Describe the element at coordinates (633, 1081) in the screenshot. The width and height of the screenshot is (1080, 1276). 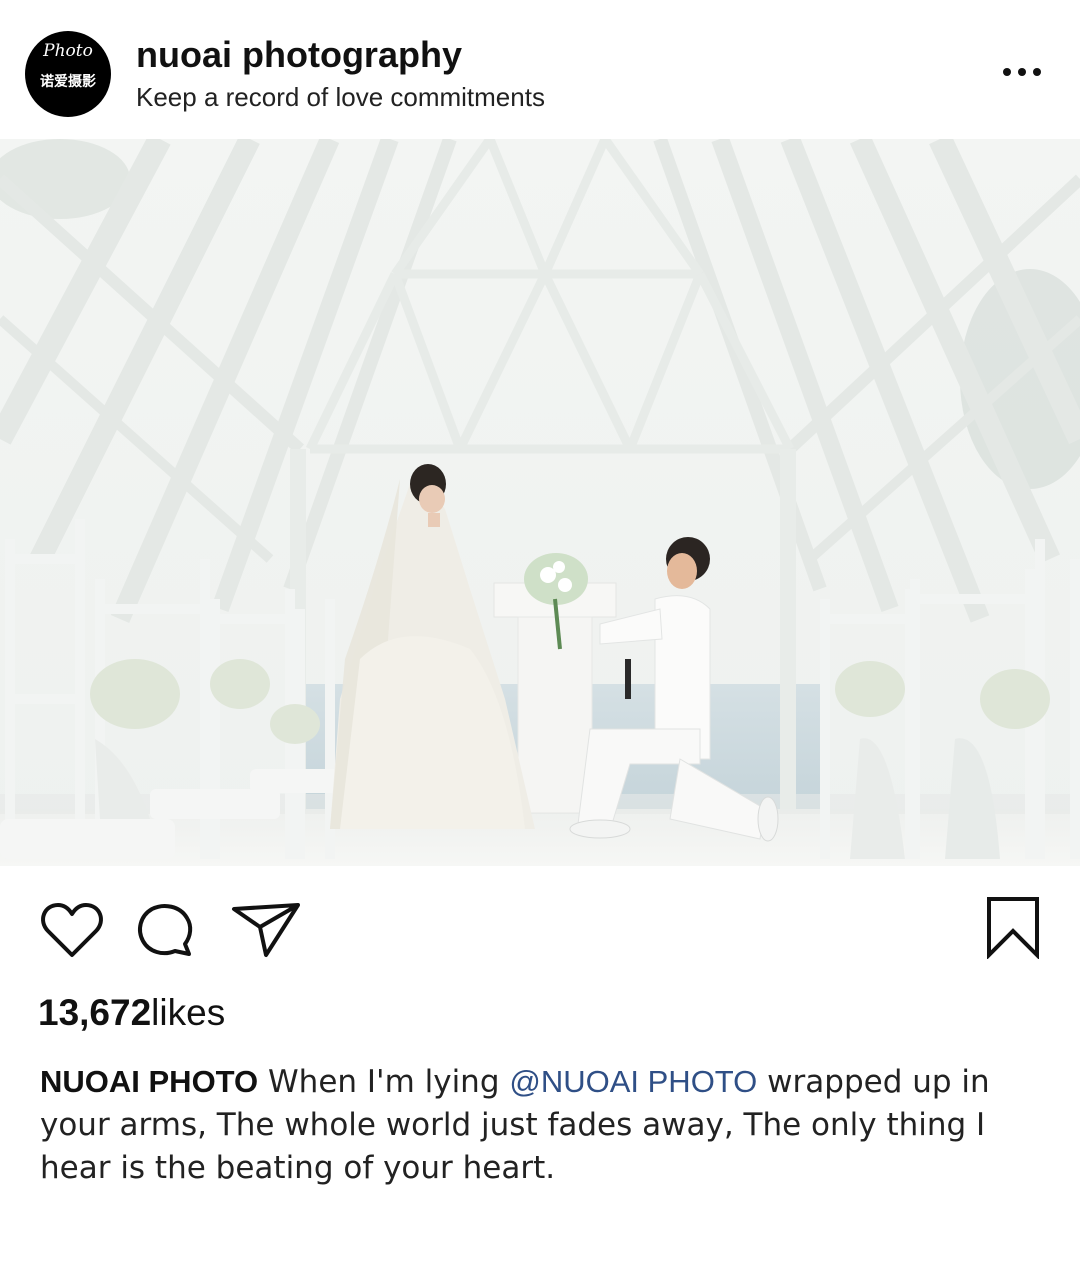
I see `caption-mention: @NUOAI PHOTO` at that location.